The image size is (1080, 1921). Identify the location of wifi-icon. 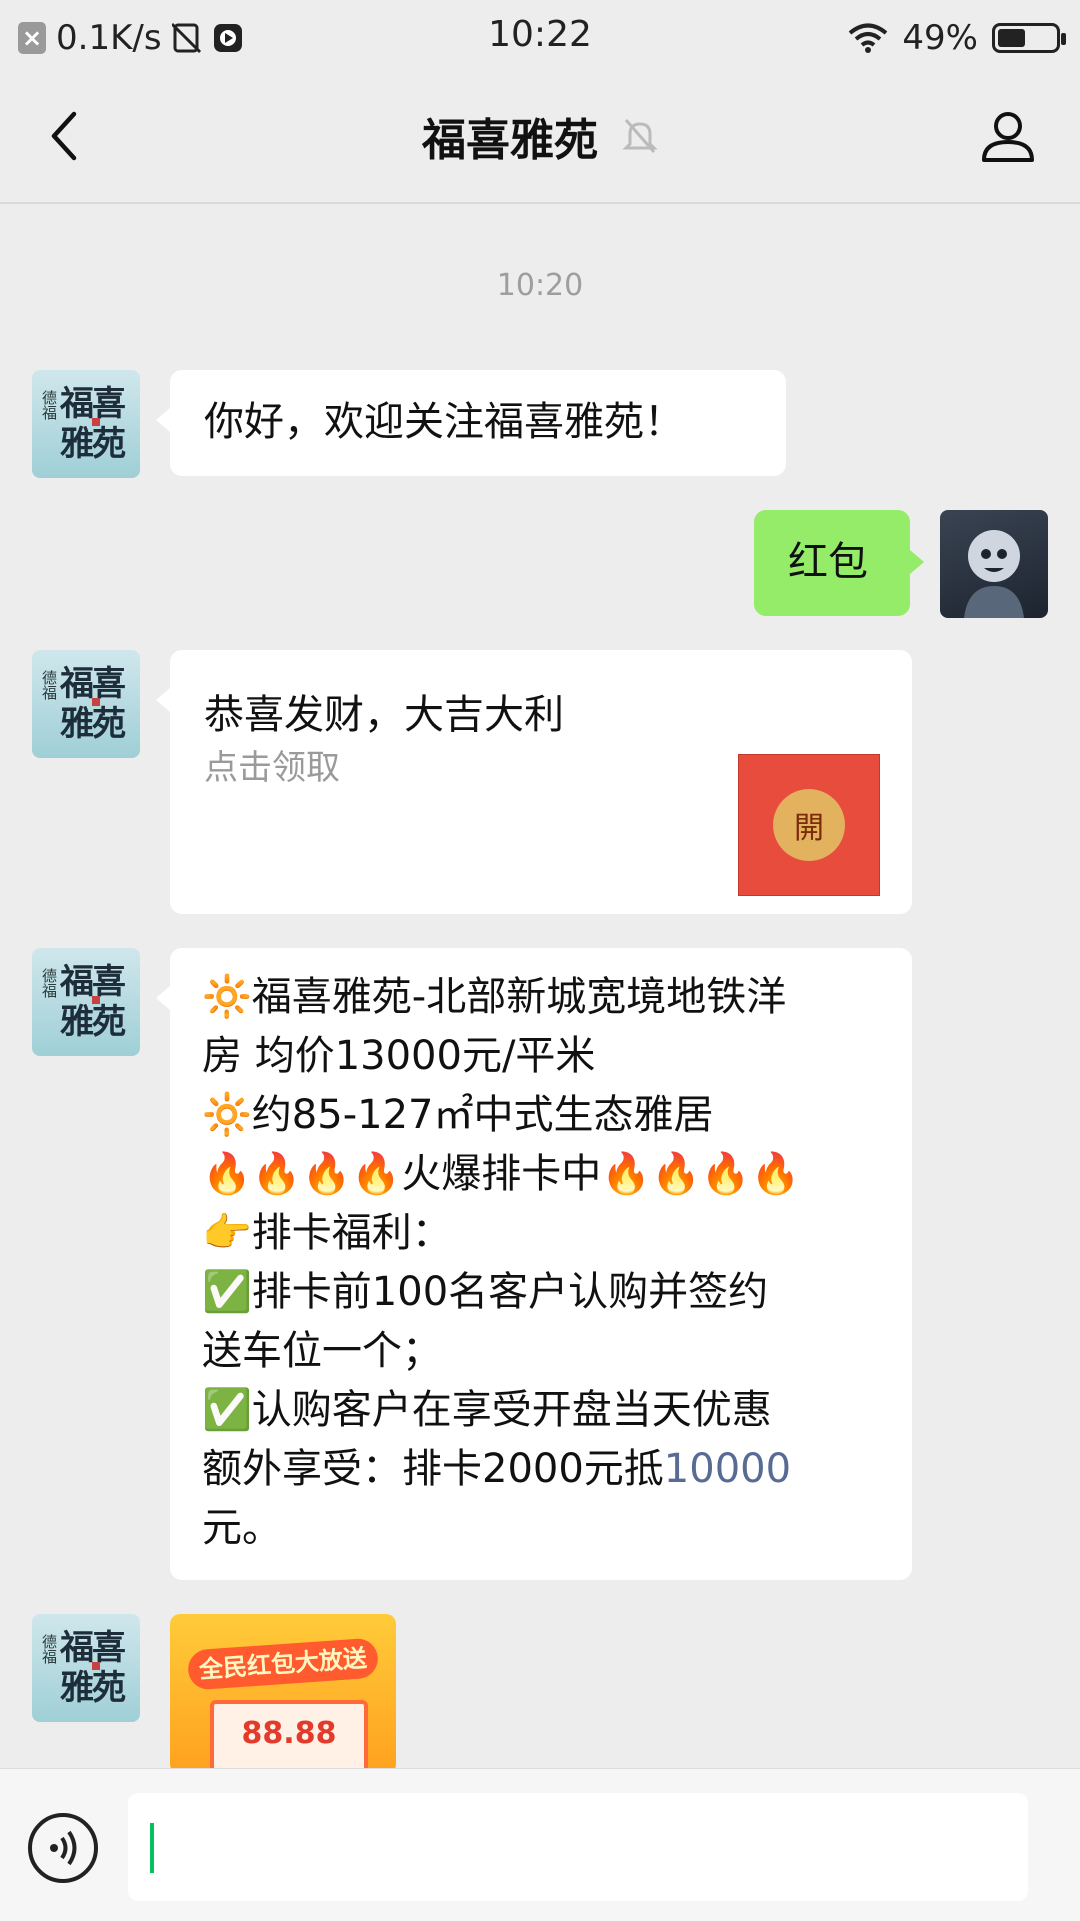
(868, 38).